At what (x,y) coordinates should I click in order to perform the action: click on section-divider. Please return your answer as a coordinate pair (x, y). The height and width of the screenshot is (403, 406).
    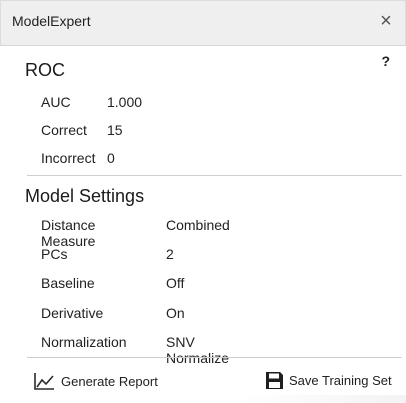
    Looking at the image, I should click on (214, 175).